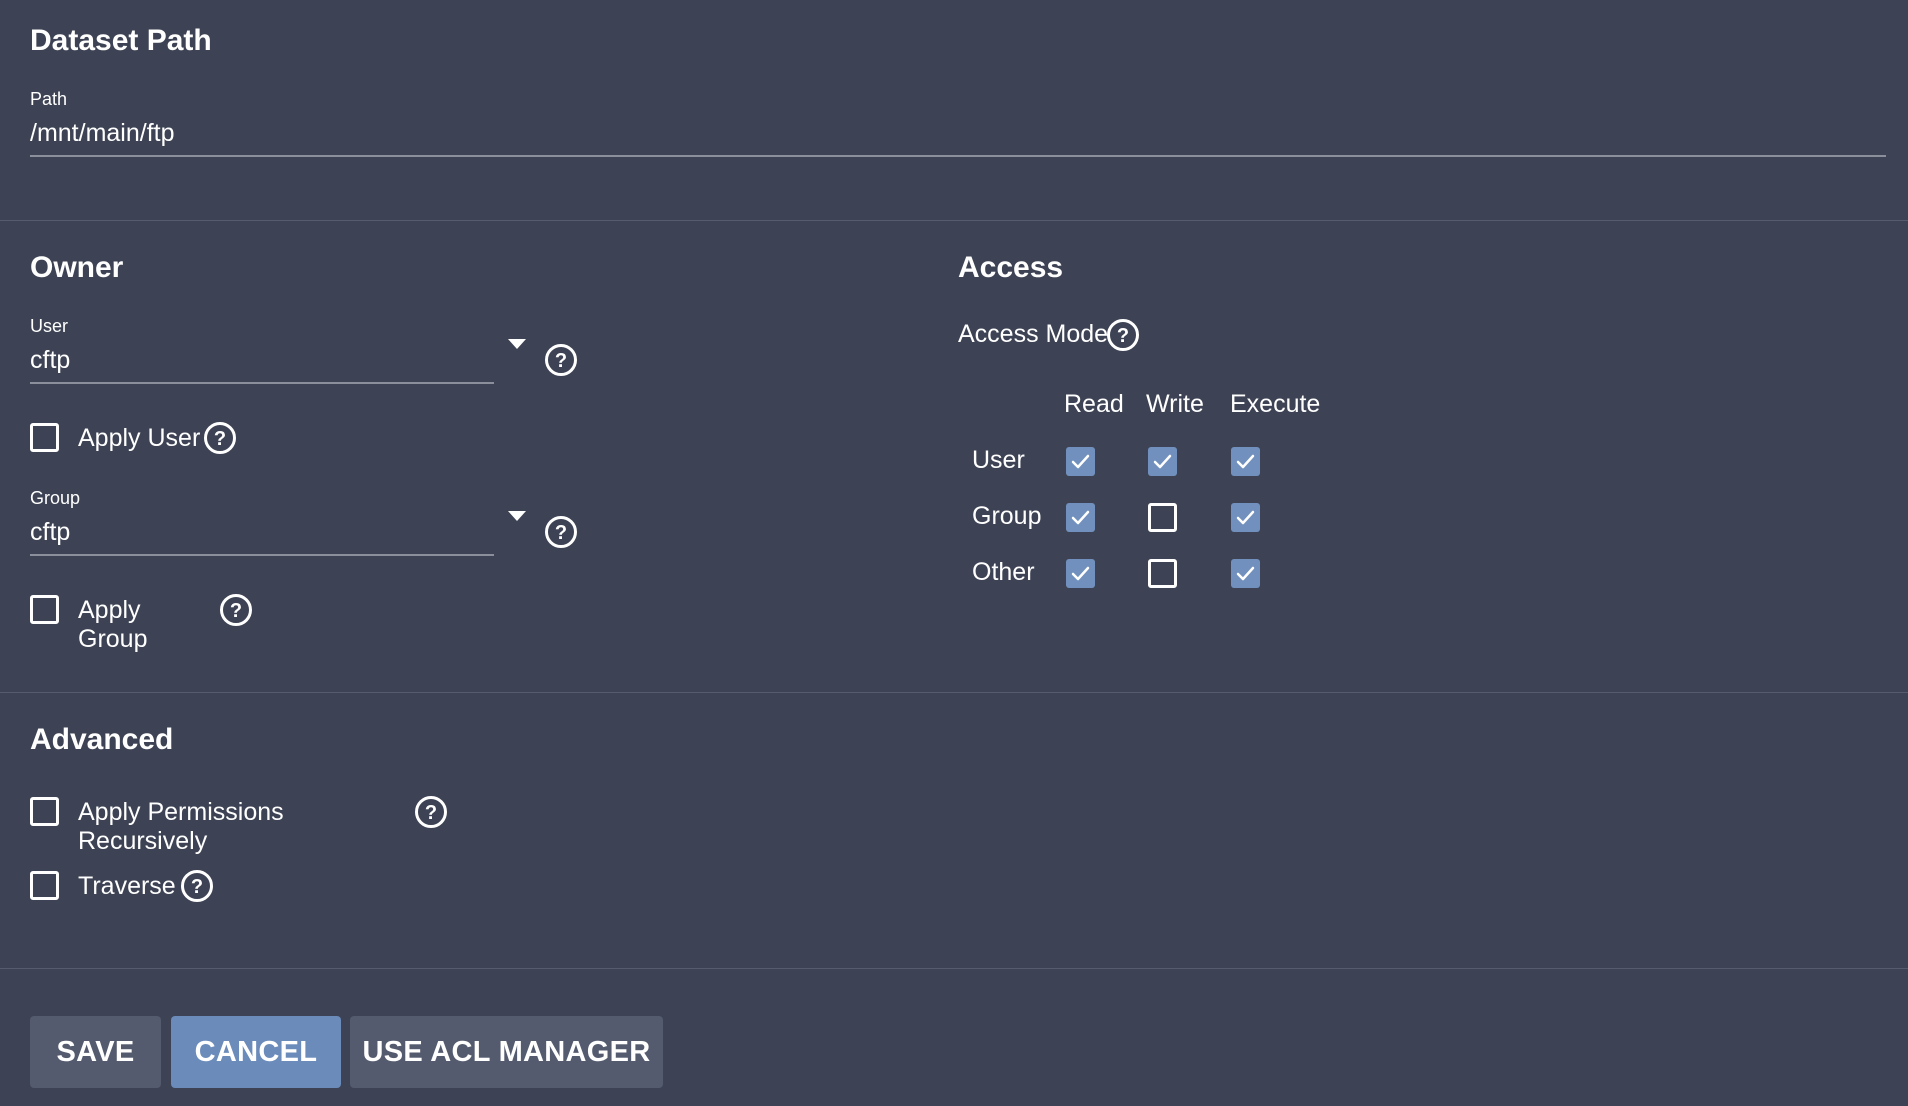 This screenshot has height=1106, width=1908. Describe the element at coordinates (998, 460) in the screenshot. I see `permission-row-label: User` at that location.